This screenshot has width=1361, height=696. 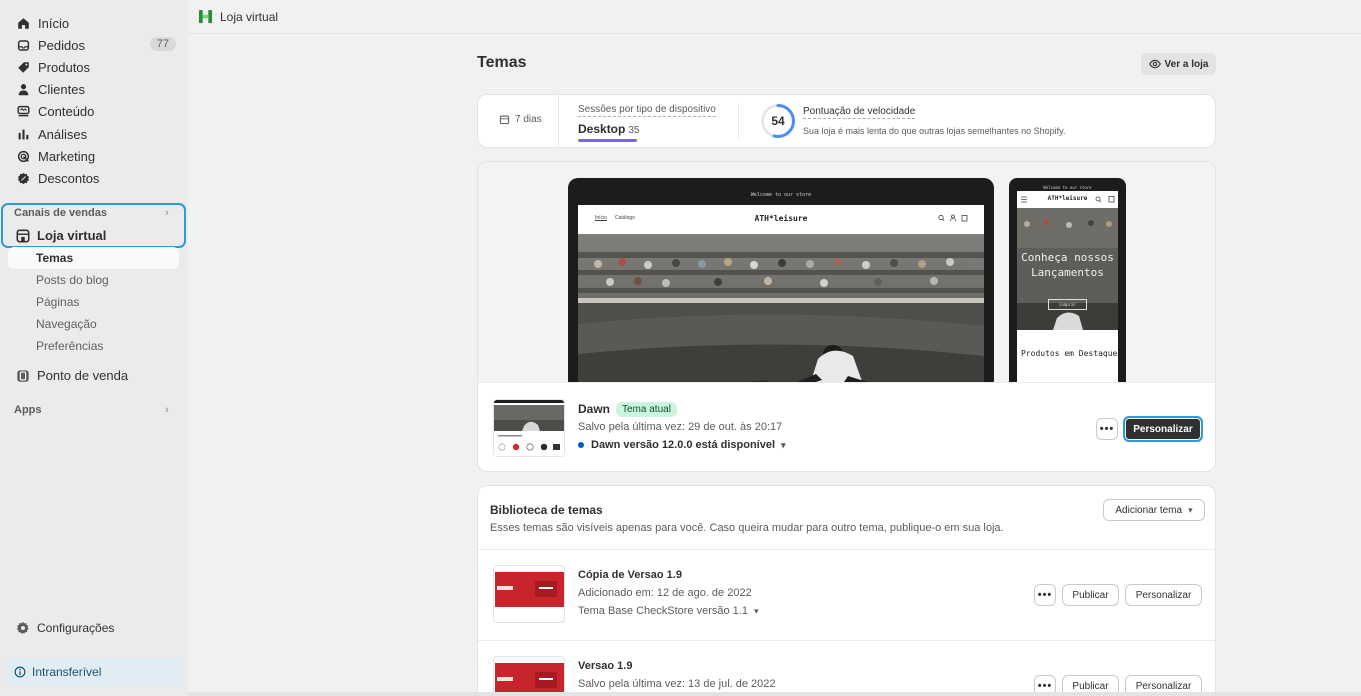 What do you see at coordinates (72, 235) in the screenshot?
I see `nav-label: Loja virtual` at bounding box center [72, 235].